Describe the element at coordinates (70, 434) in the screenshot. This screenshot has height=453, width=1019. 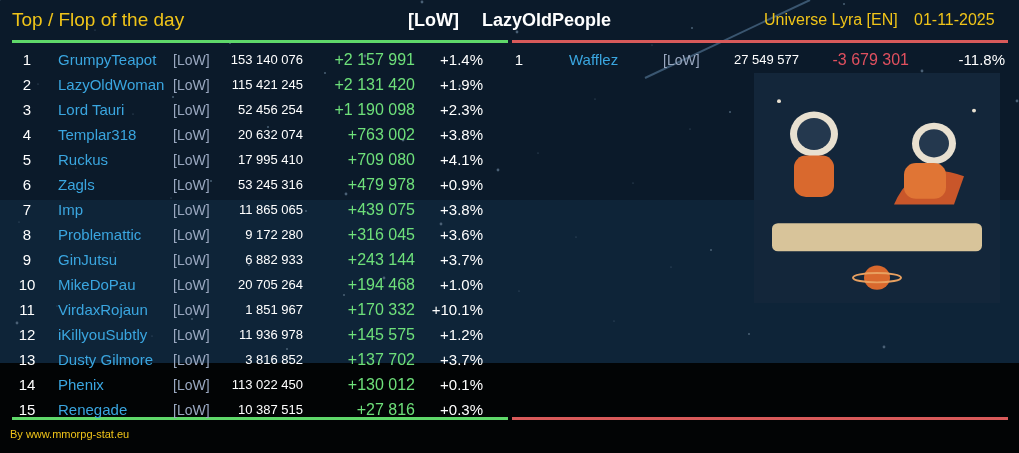
I see `footer-credit: By www.mmorpg-stat.eu` at that location.